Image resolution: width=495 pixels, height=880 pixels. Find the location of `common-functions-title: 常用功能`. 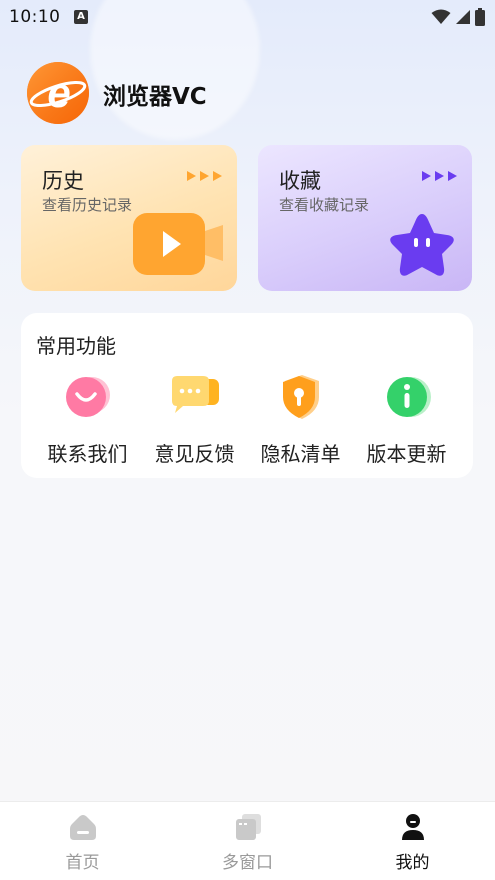

common-functions-title: 常用功能 is located at coordinates (76, 346).